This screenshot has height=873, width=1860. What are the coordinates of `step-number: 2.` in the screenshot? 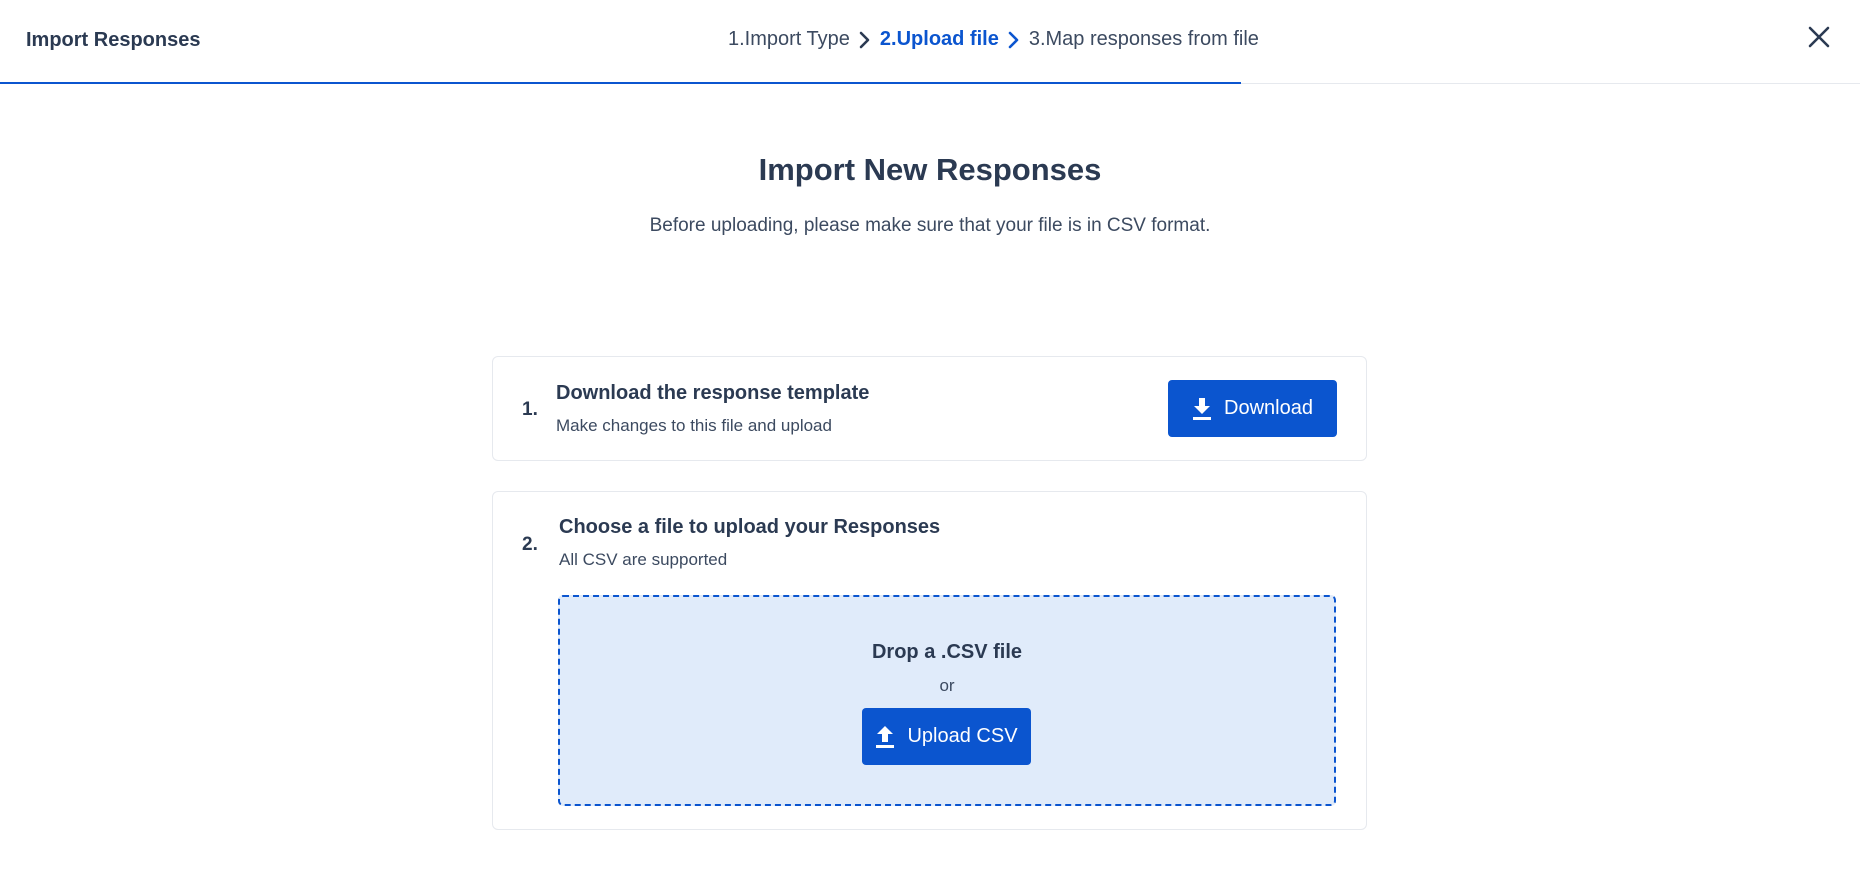 It's located at (530, 544).